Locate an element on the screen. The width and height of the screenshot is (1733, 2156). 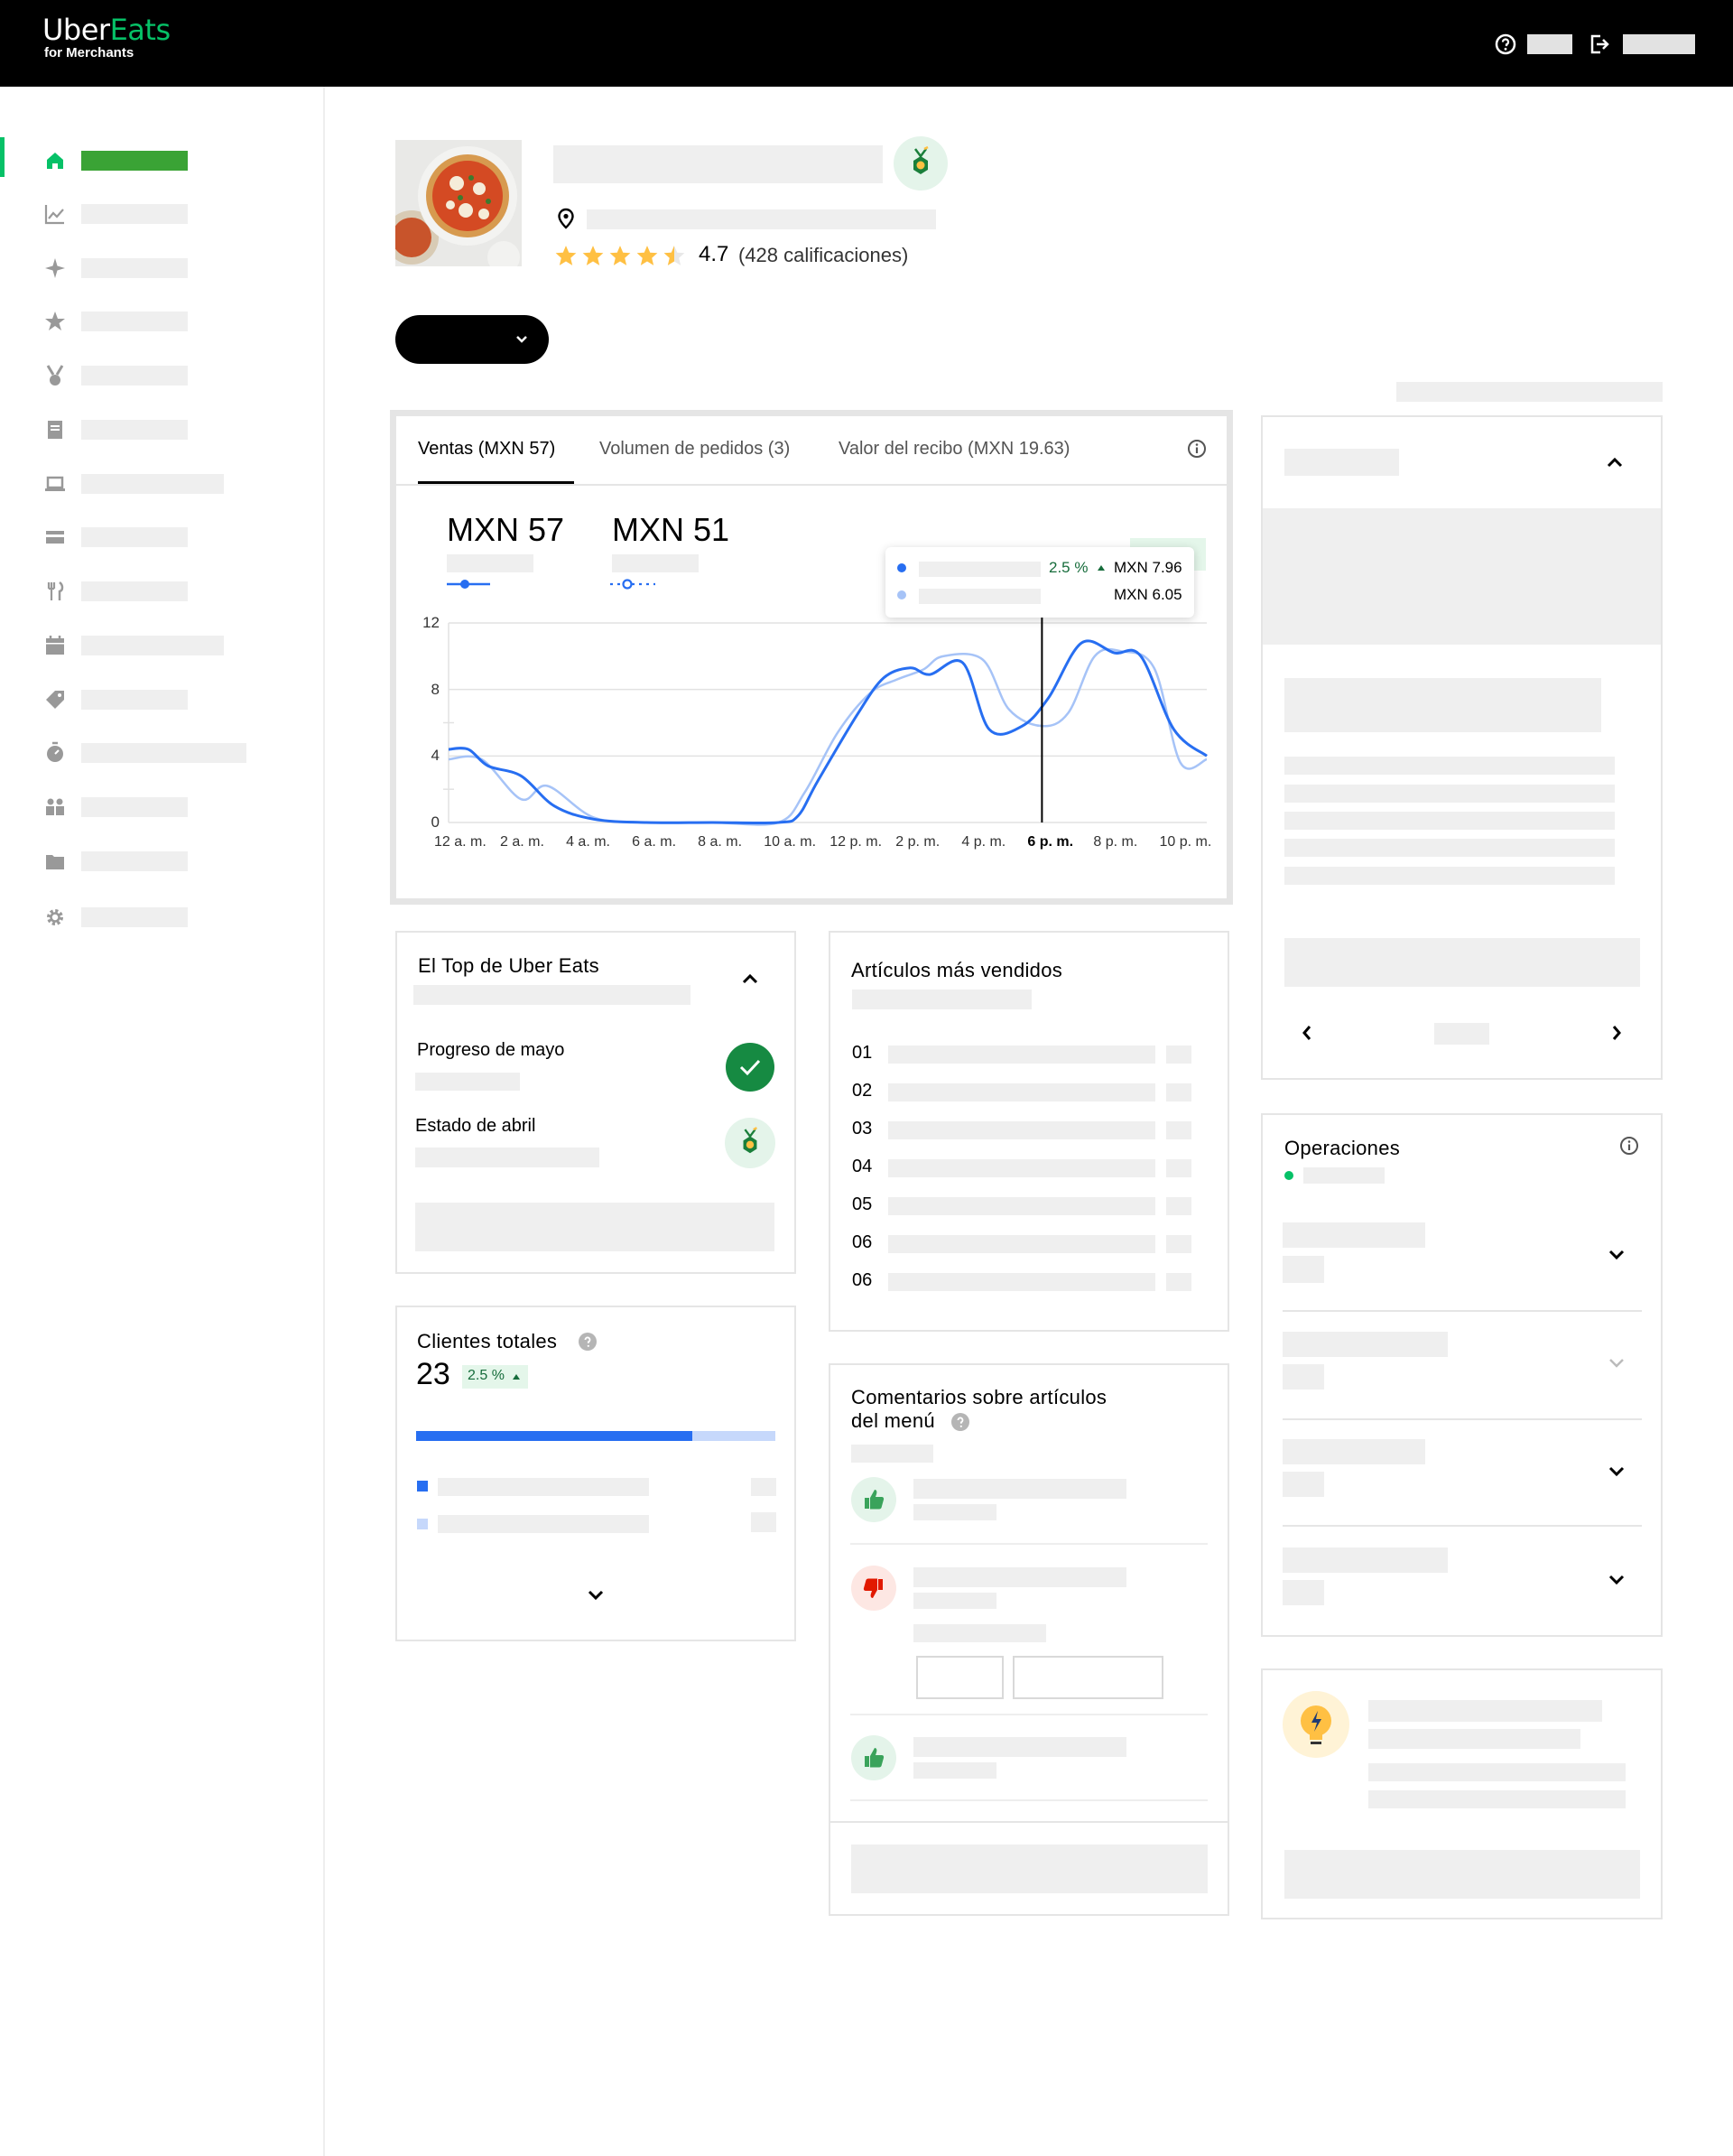
logo: UberEats is located at coordinates (106, 30).